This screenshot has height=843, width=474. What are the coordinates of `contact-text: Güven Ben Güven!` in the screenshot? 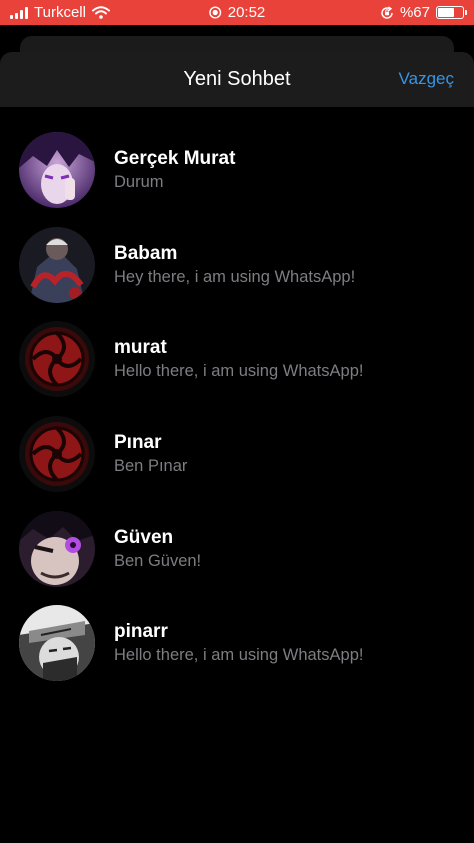 It's located at (157, 549).